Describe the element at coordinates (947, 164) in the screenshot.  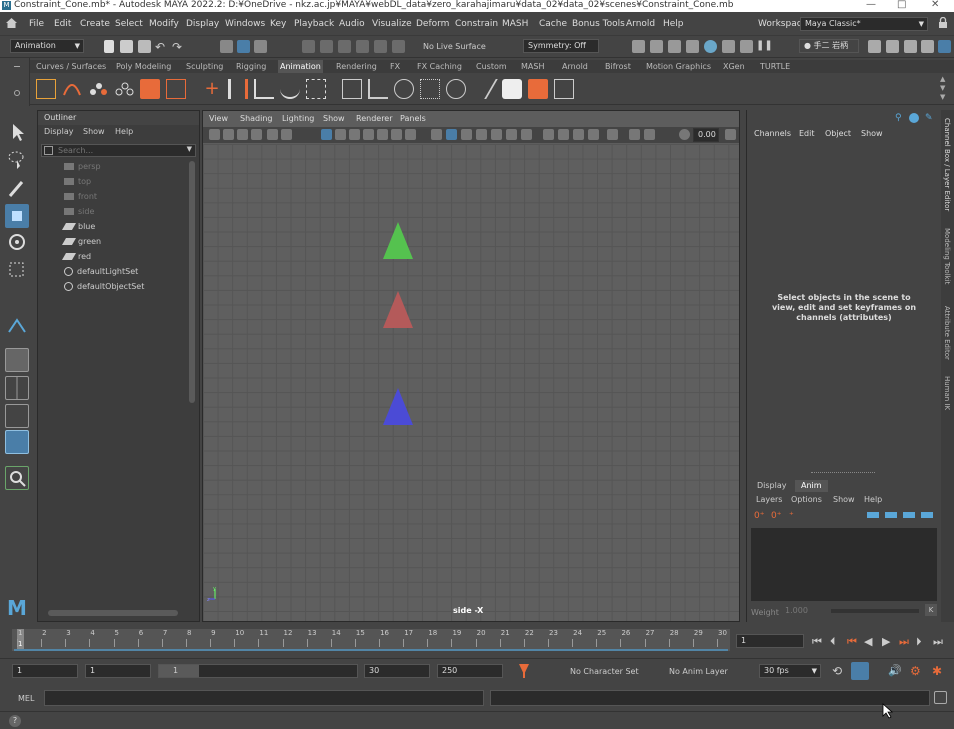
I see `side-tab-channel-box: Channel Box / Layer Editor` at that location.